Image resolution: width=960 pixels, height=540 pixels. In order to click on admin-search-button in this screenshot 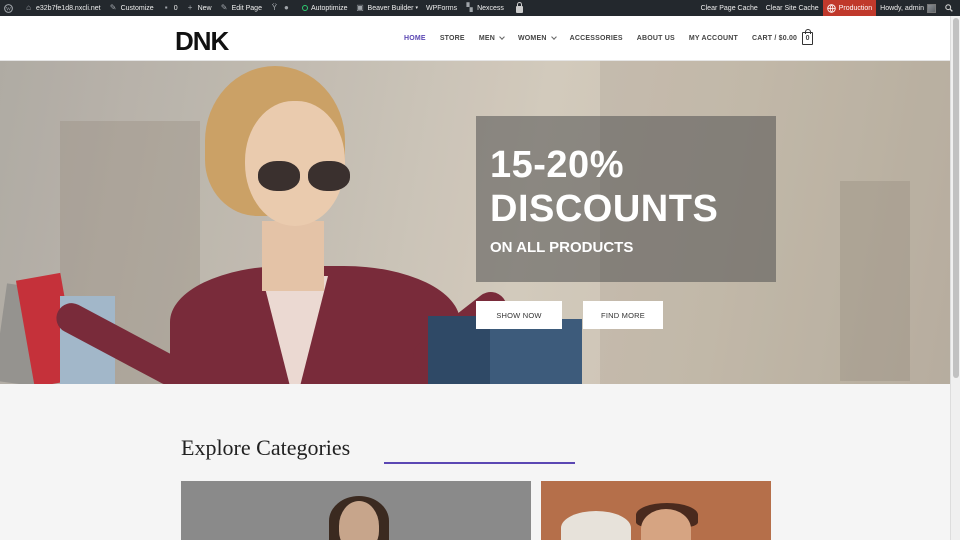, I will do `click(950, 8)`.